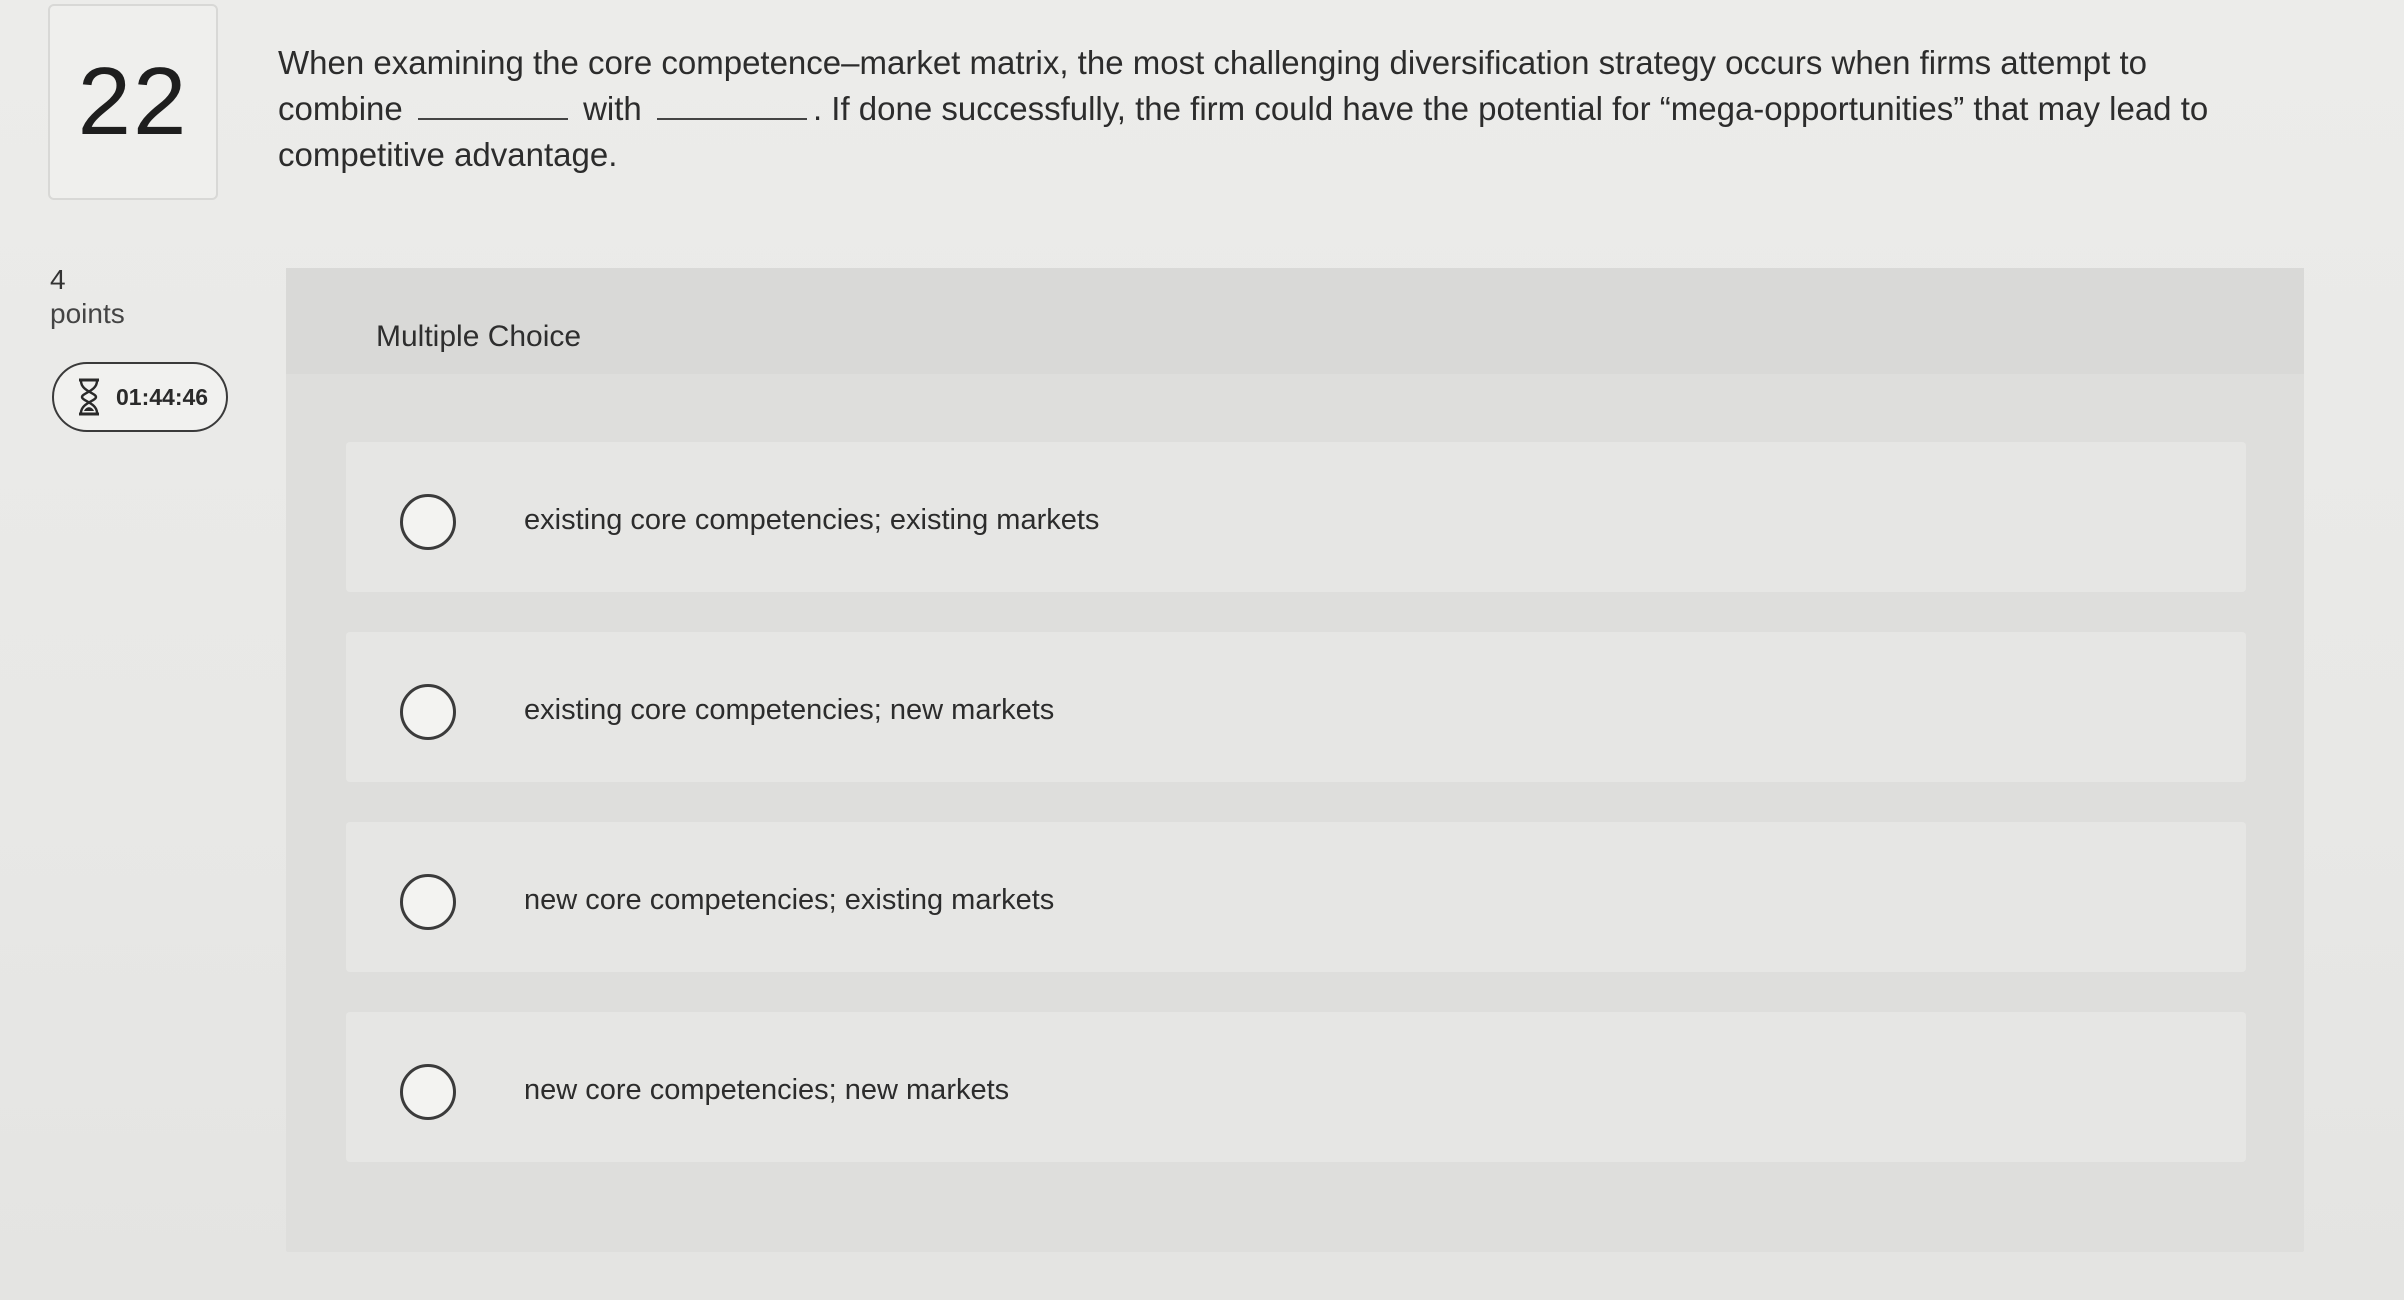 The height and width of the screenshot is (1300, 2404). I want to click on multiple-choice-title: Multiple Choice, so click(479, 336).